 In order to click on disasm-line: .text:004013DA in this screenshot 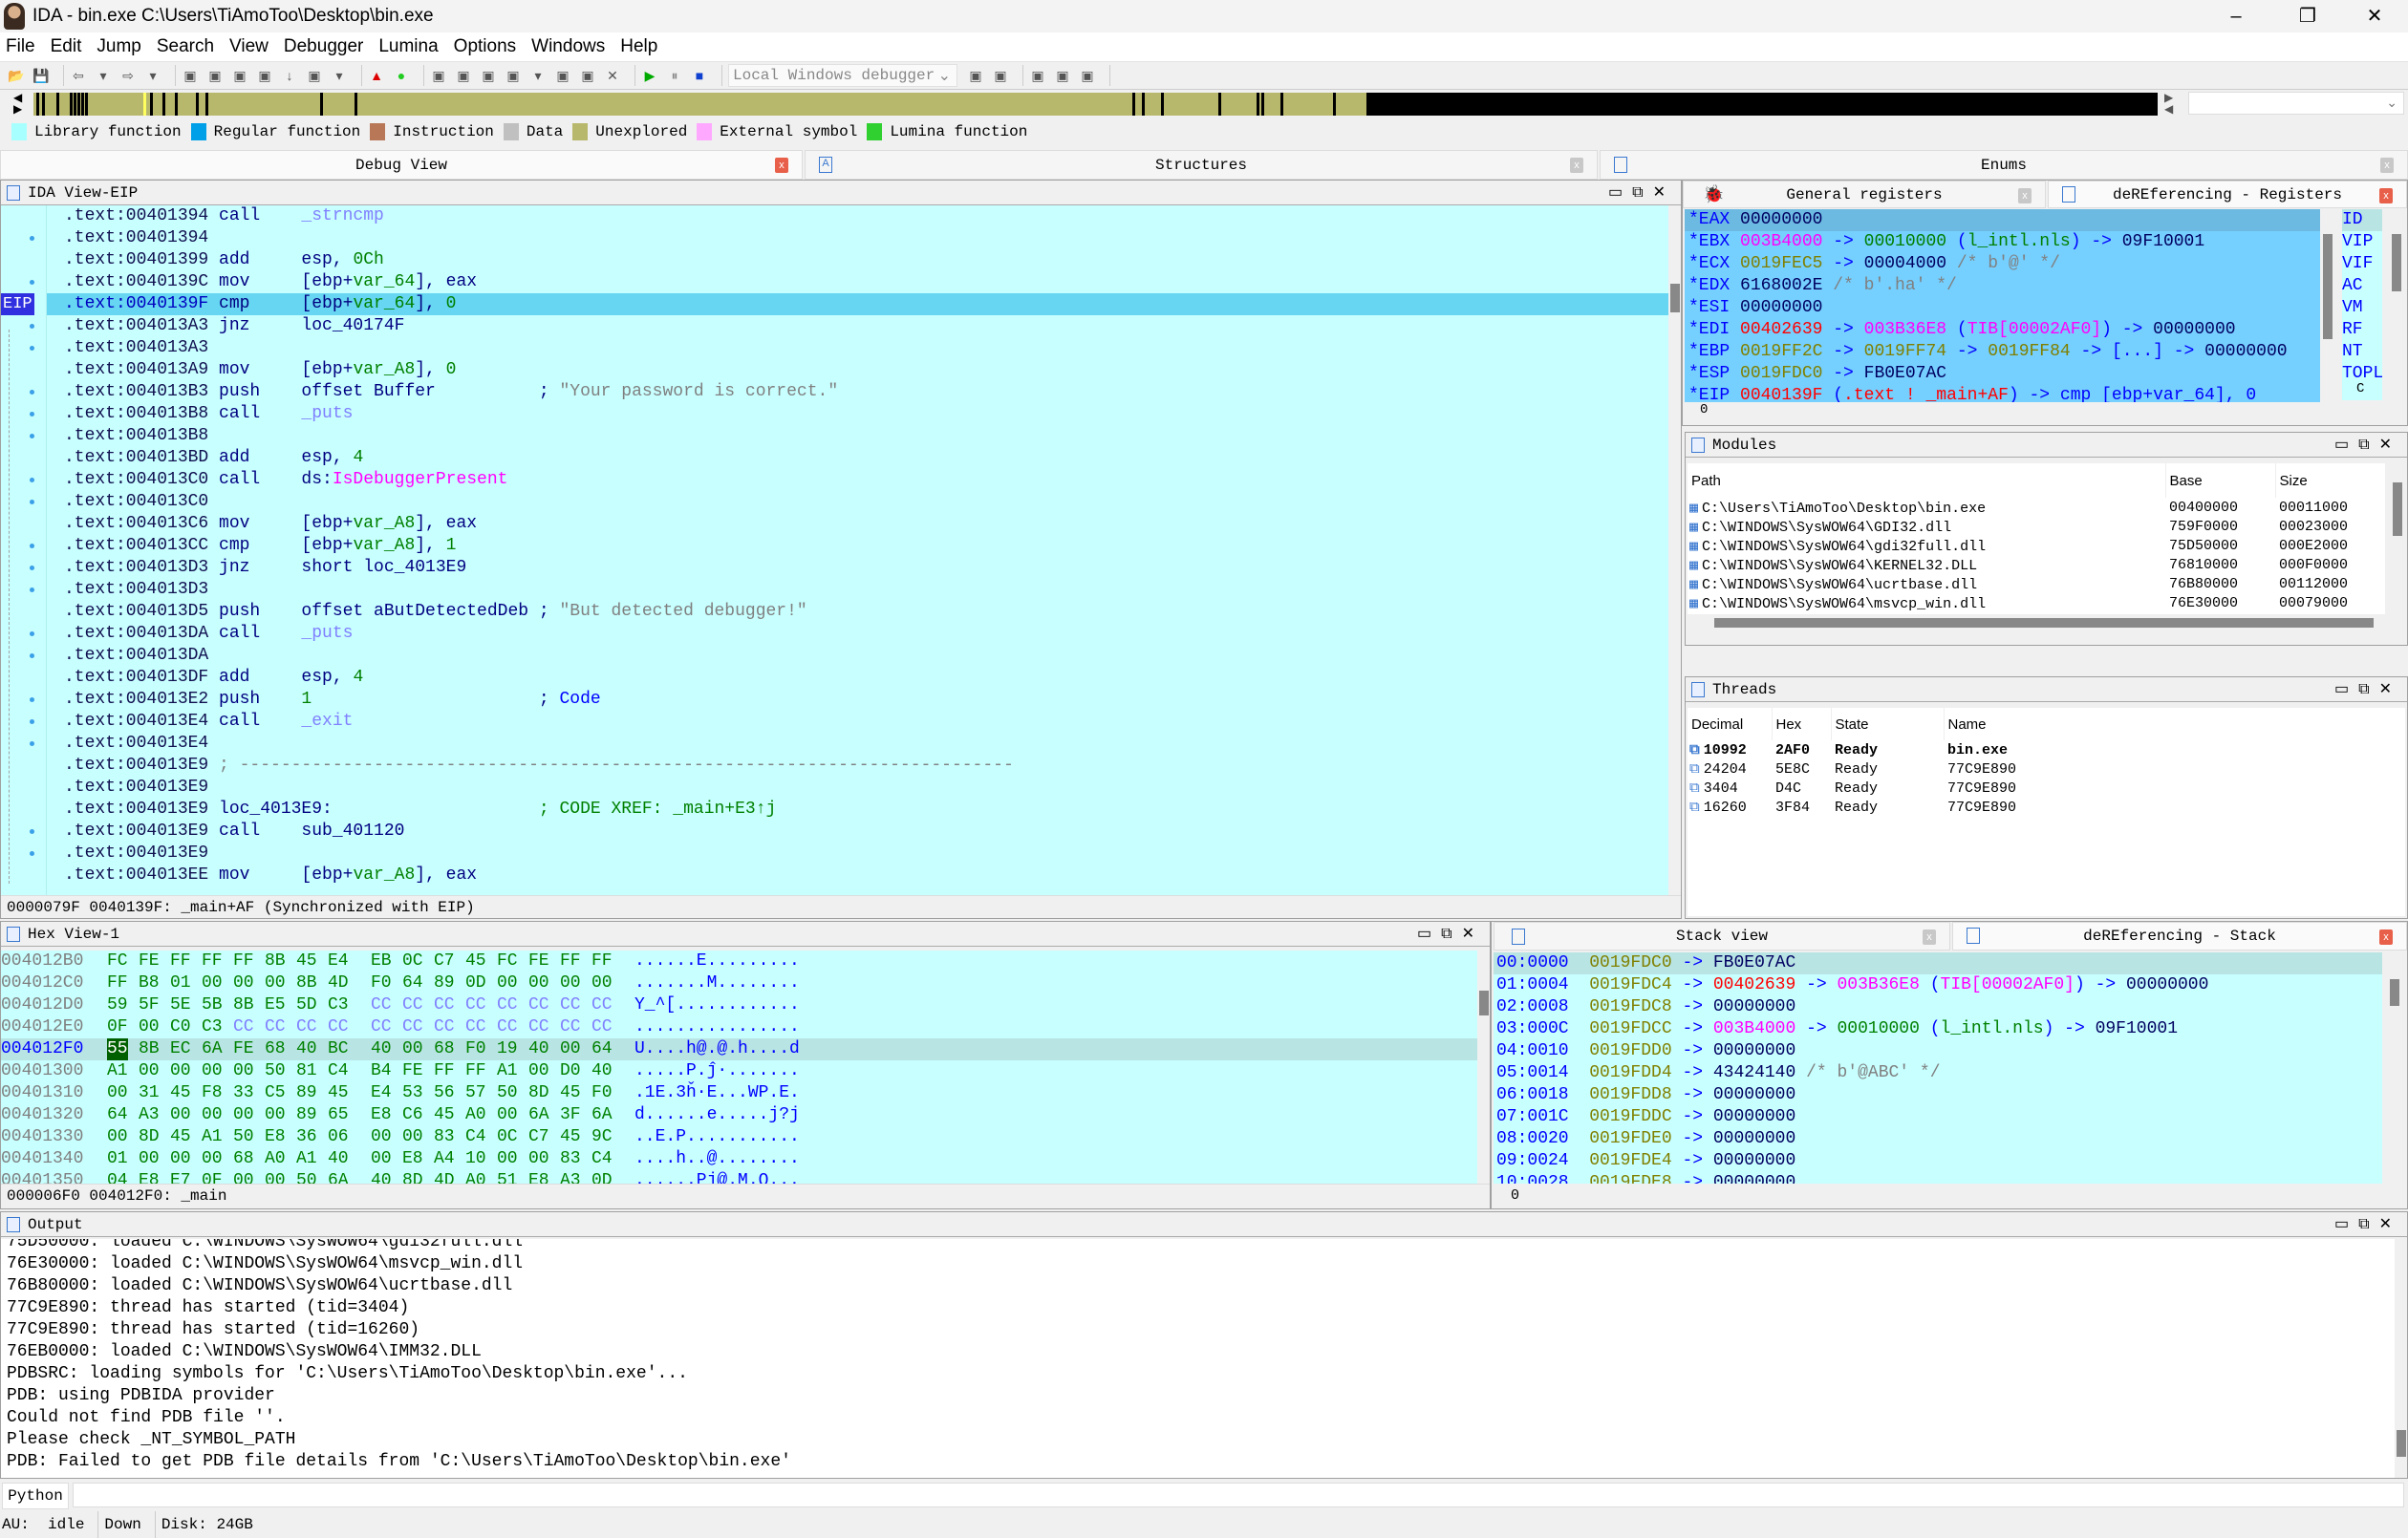, I will do `click(858, 656)`.